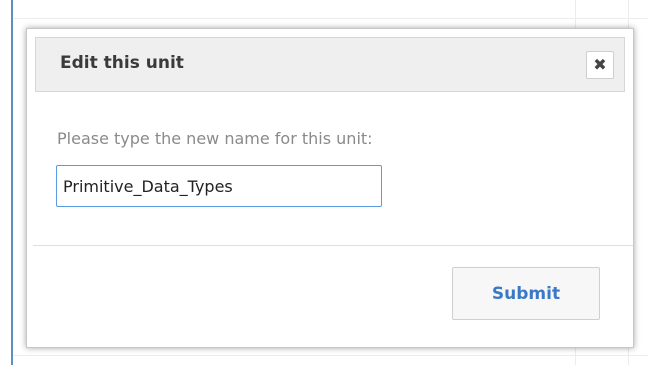 This screenshot has height=365, width=648. What do you see at coordinates (122, 63) in the screenshot?
I see `dialog-title: Edit this unit` at bounding box center [122, 63].